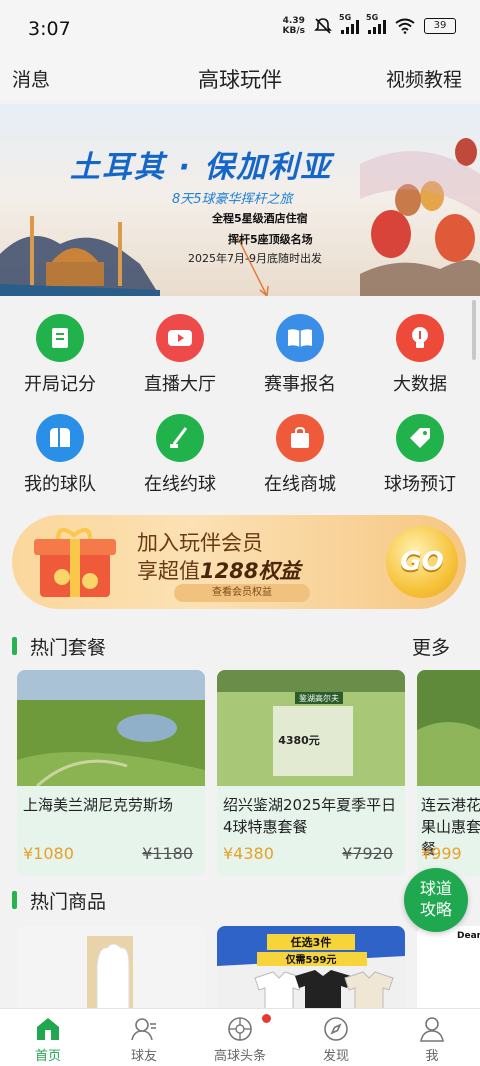 The height and width of the screenshot is (1066, 480). What do you see at coordinates (420, 338) in the screenshot?
I see `lightbulb-icon` at bounding box center [420, 338].